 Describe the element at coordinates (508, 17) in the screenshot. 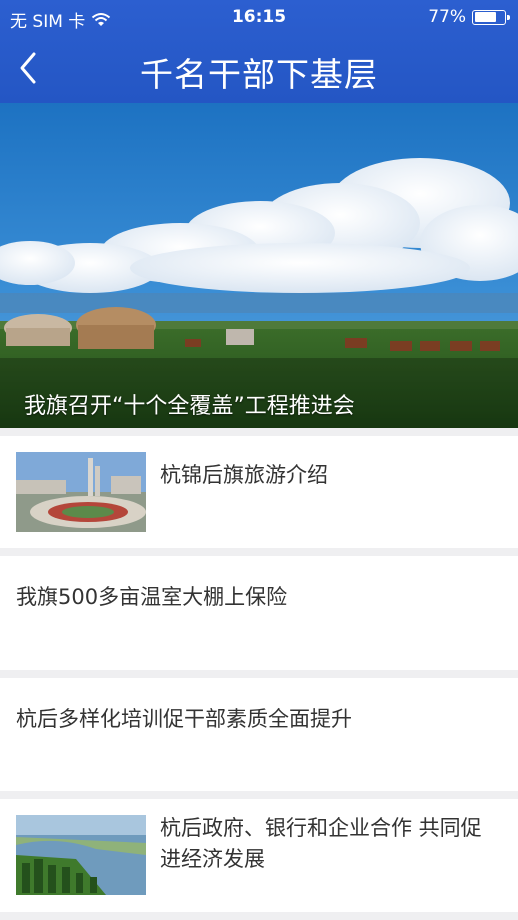

I see `battery-nub` at that location.